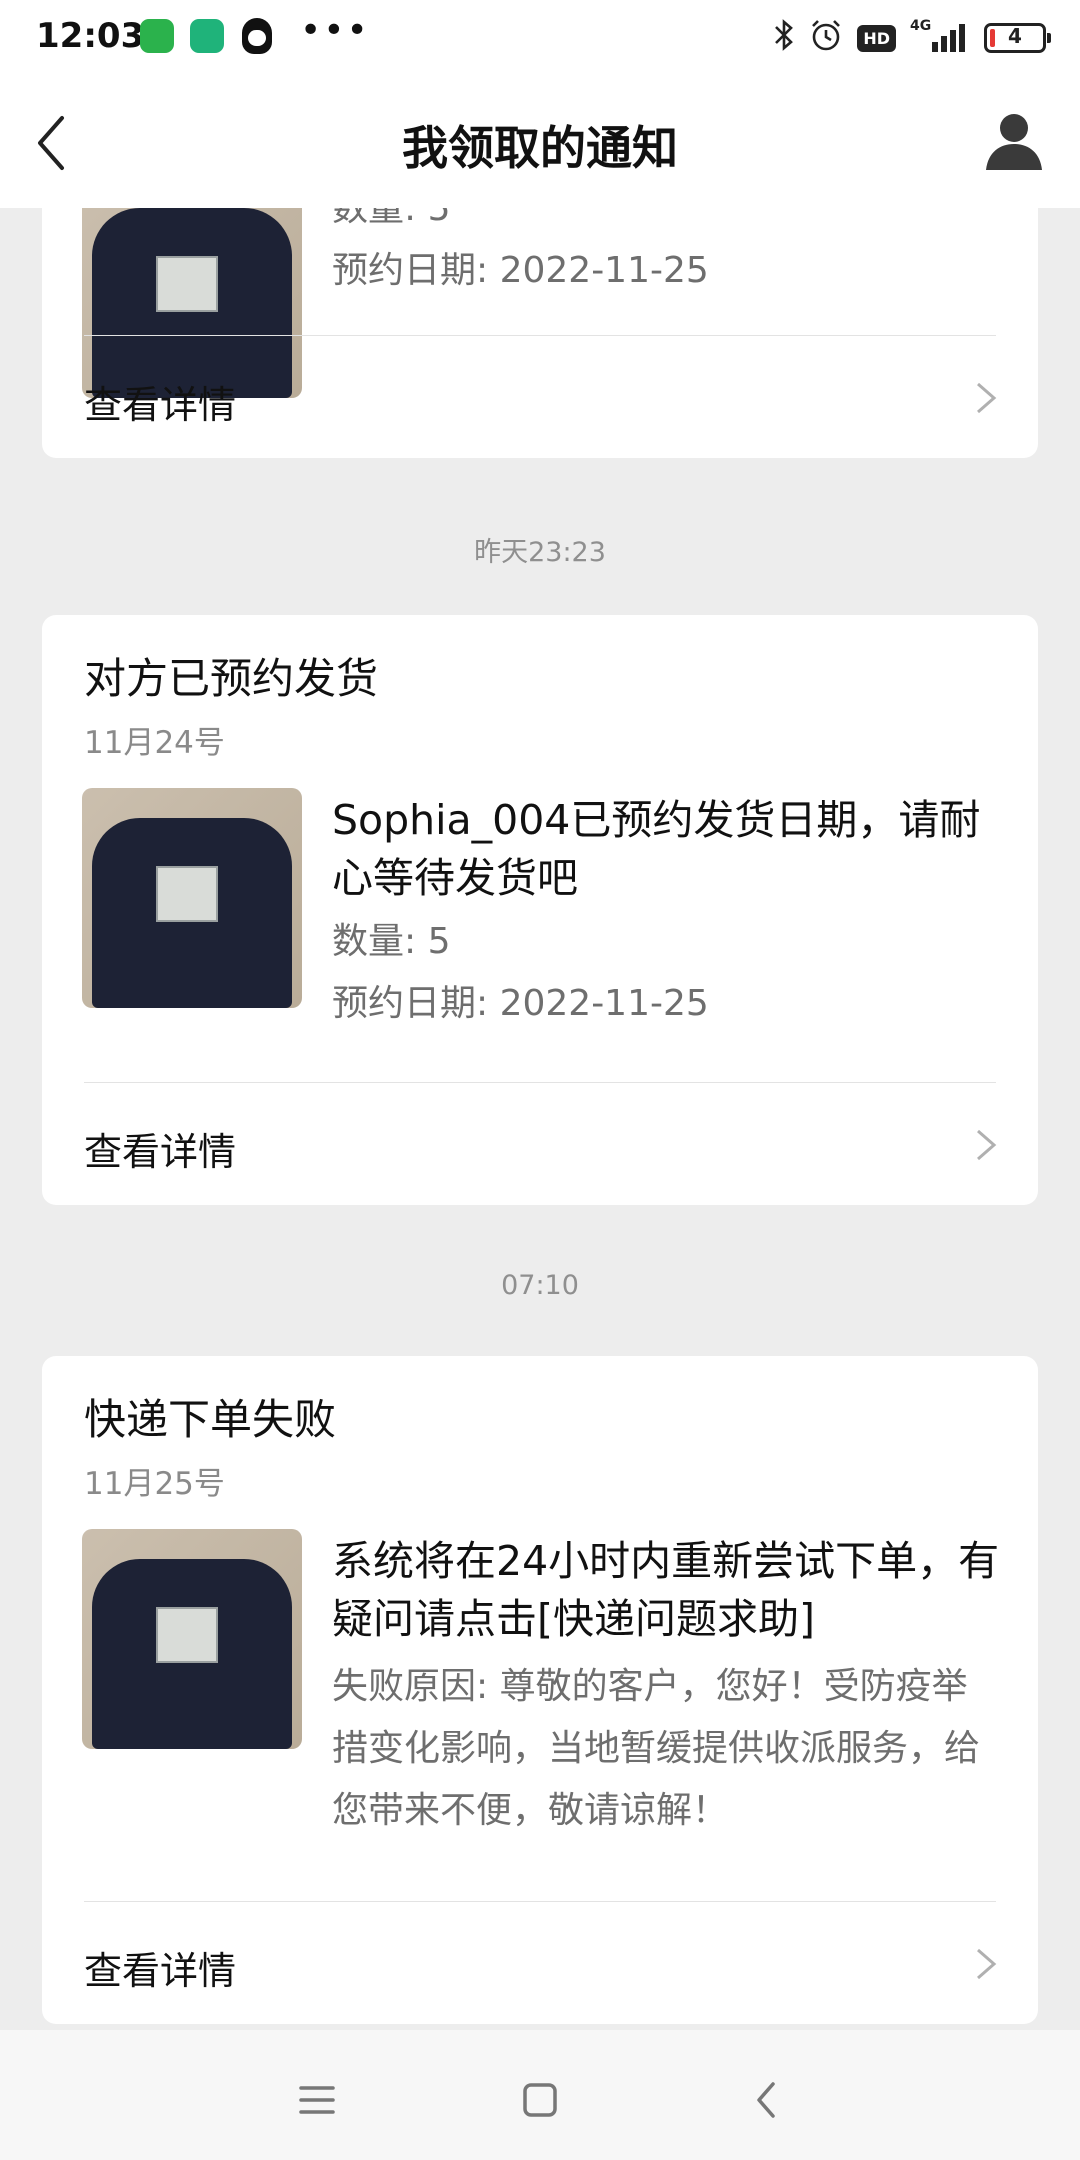 This screenshot has width=1080, height=2160. I want to click on alarm-icon, so click(826, 38).